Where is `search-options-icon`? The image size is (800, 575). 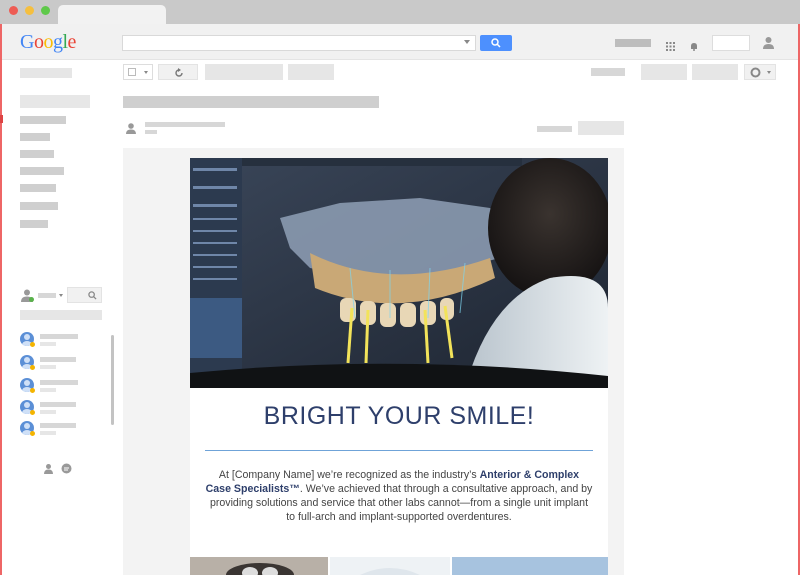
search-options-icon is located at coordinates (467, 42).